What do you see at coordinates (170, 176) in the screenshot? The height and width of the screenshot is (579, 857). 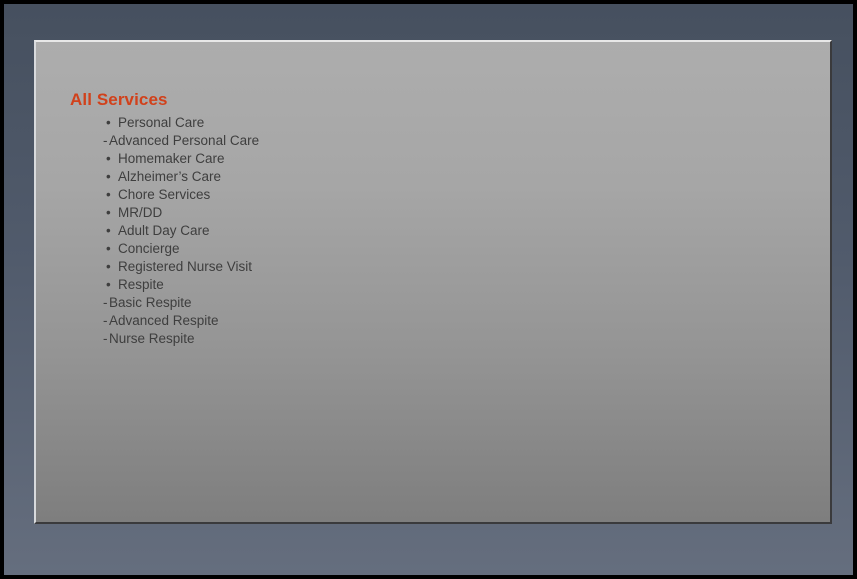 I see `list-item-label: Alzheimer’s Care` at bounding box center [170, 176].